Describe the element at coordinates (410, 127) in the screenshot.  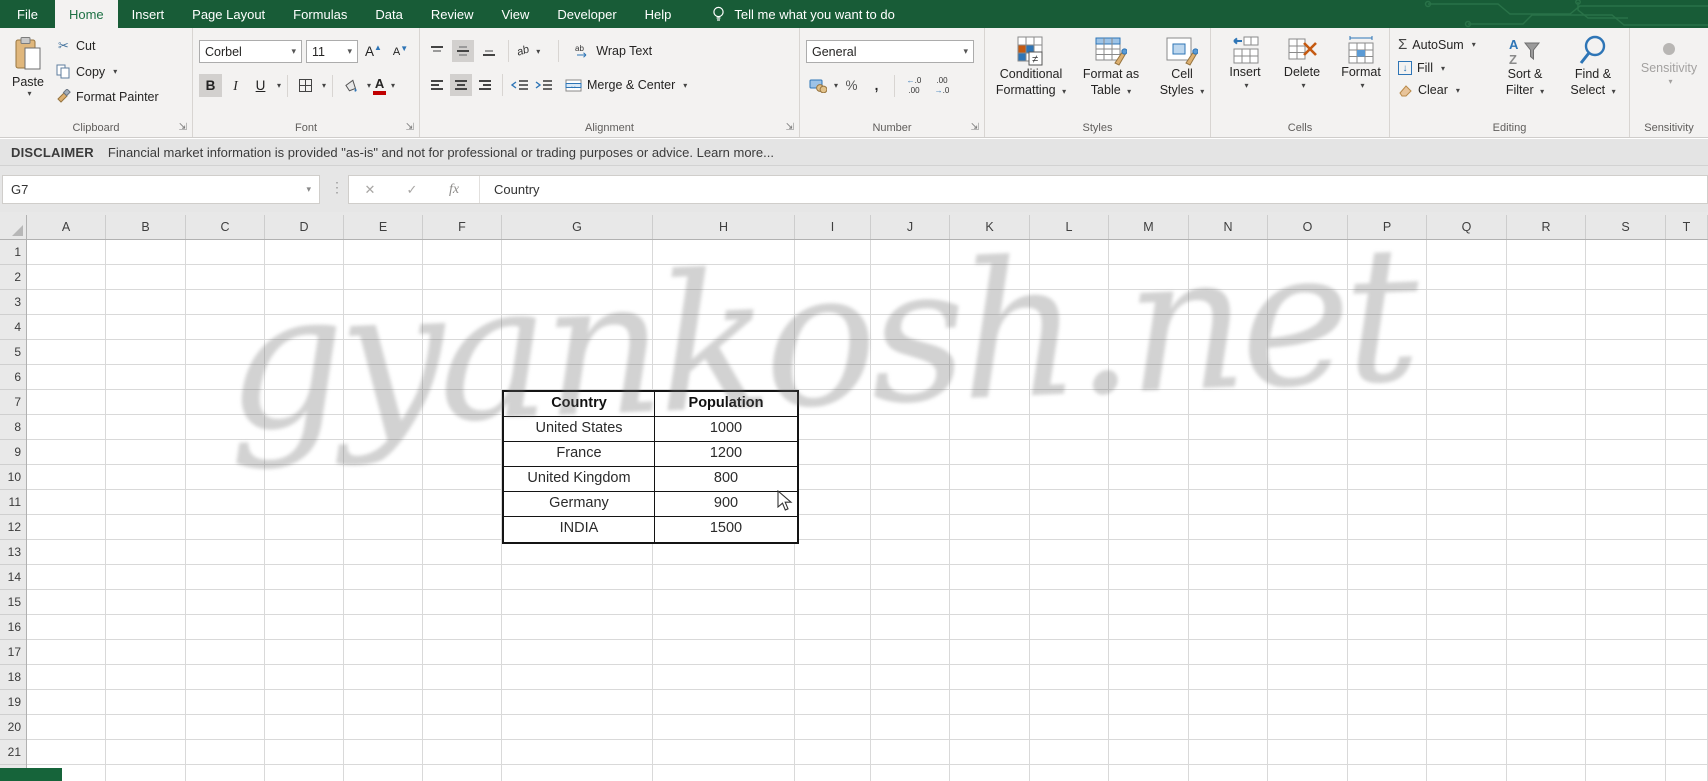
I see `font-dialog-launcher: ⇲` at that location.